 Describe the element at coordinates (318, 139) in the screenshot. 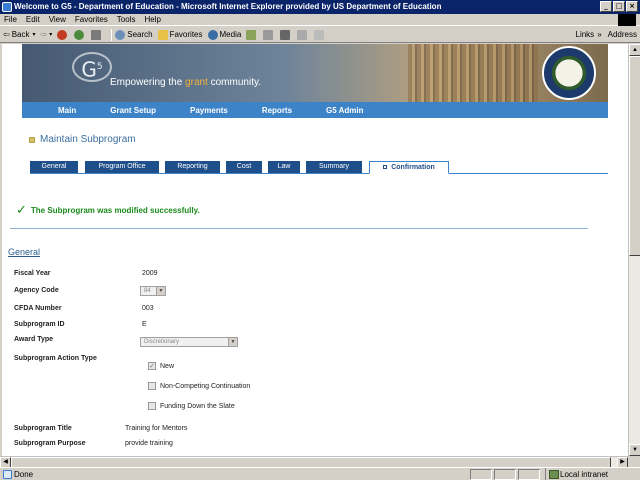

I see `page-title: Maintain Subprogram` at that location.